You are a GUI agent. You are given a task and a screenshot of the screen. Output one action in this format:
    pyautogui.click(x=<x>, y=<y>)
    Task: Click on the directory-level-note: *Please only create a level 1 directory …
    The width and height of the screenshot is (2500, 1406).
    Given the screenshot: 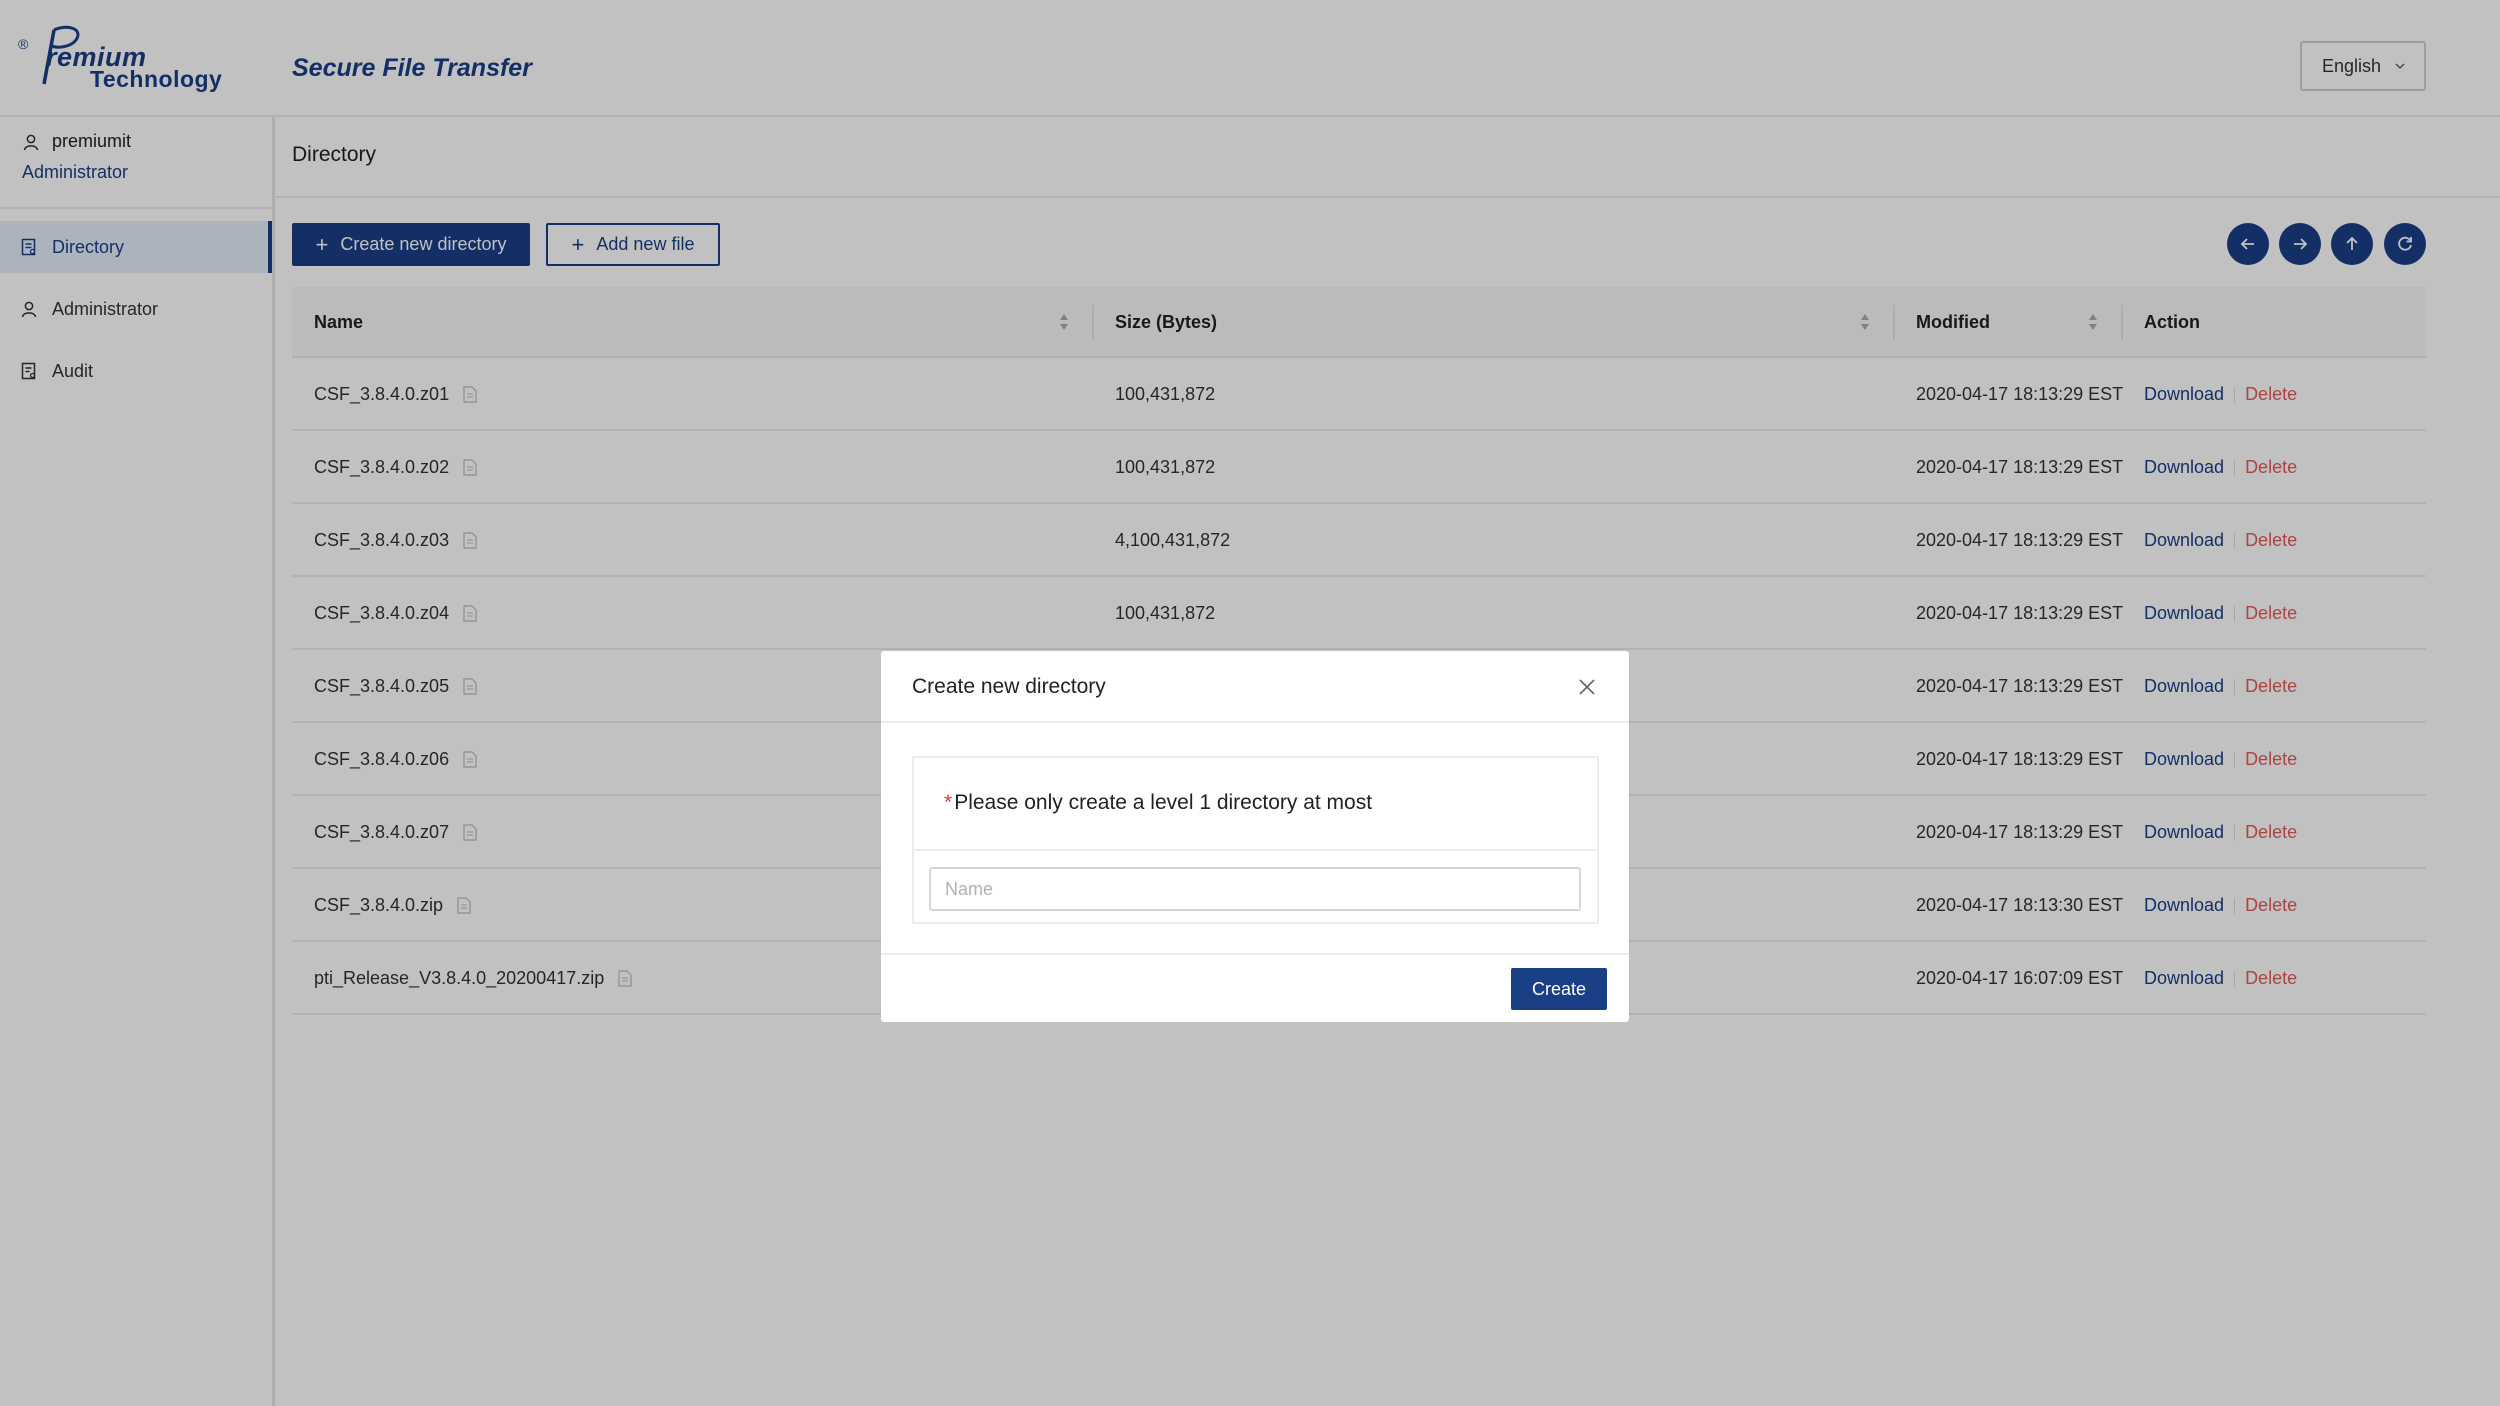 What is the action you would take?
    pyautogui.click(x=1158, y=803)
    